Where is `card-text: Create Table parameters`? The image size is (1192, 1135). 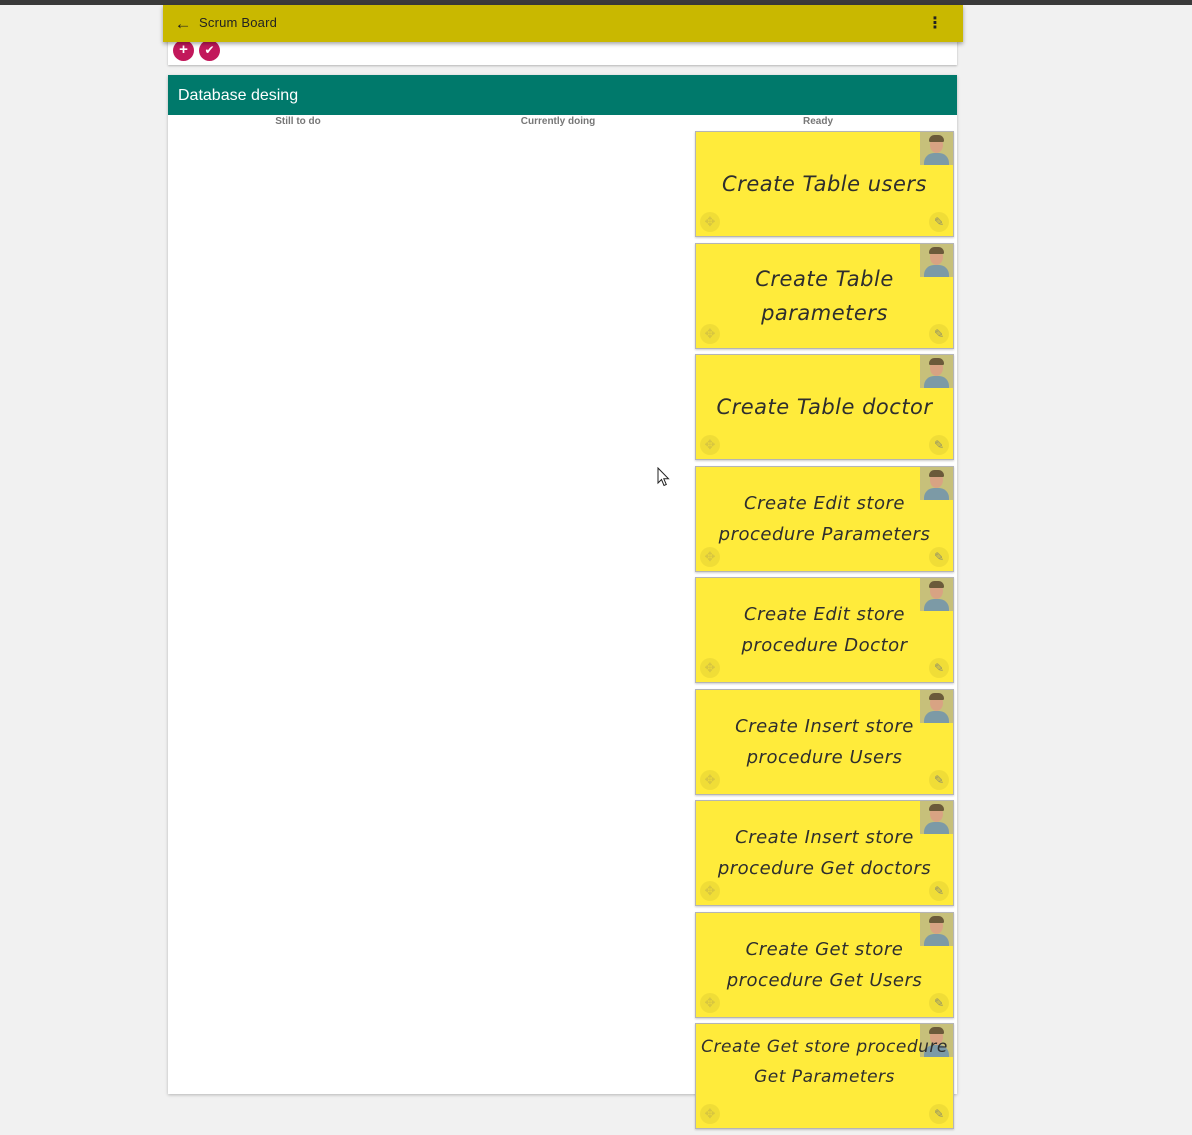 card-text: Create Table parameters is located at coordinates (824, 295).